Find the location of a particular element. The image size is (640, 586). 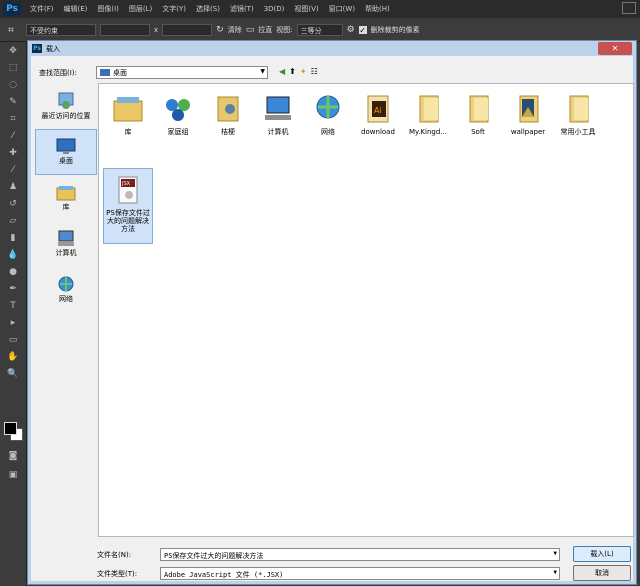

place-libraries: 库 is located at coordinates (66, 198).